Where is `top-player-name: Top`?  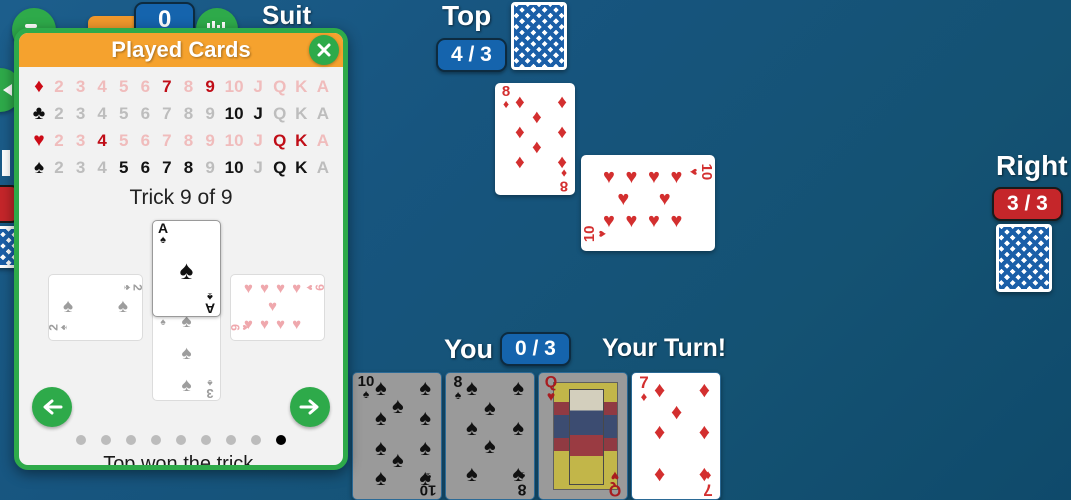 top-player-name: Top is located at coordinates (467, 15).